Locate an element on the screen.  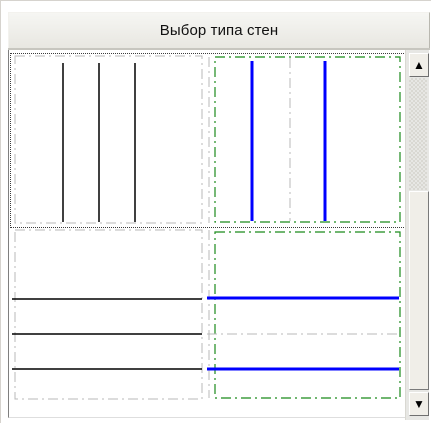
vertical-scrollbar: ▲ ▼ is located at coordinates (417, 235).